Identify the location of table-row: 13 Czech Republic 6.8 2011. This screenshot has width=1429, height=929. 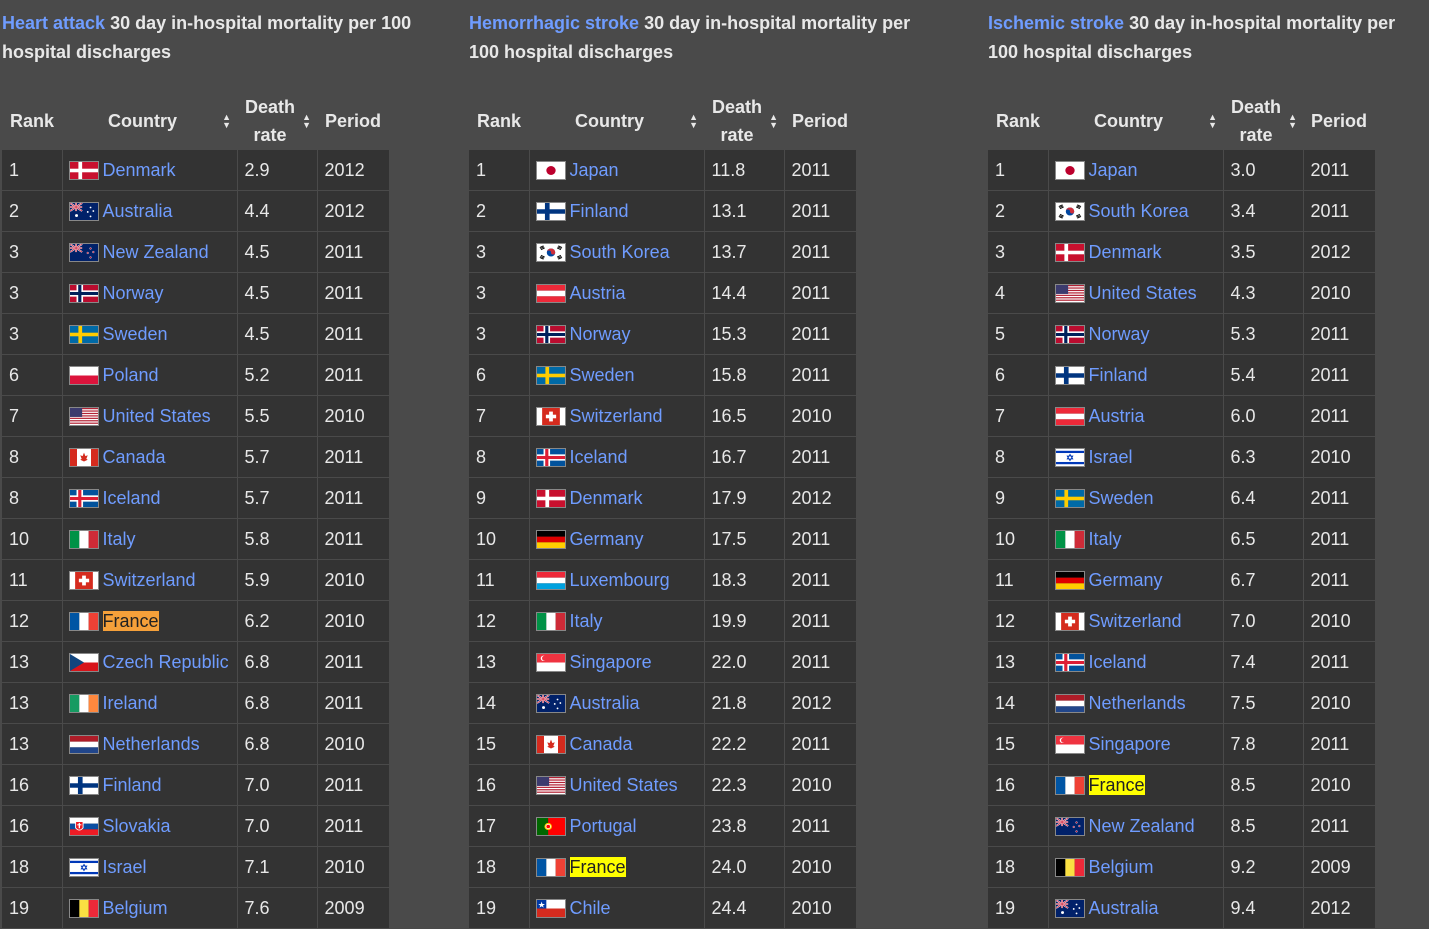
(196, 662).